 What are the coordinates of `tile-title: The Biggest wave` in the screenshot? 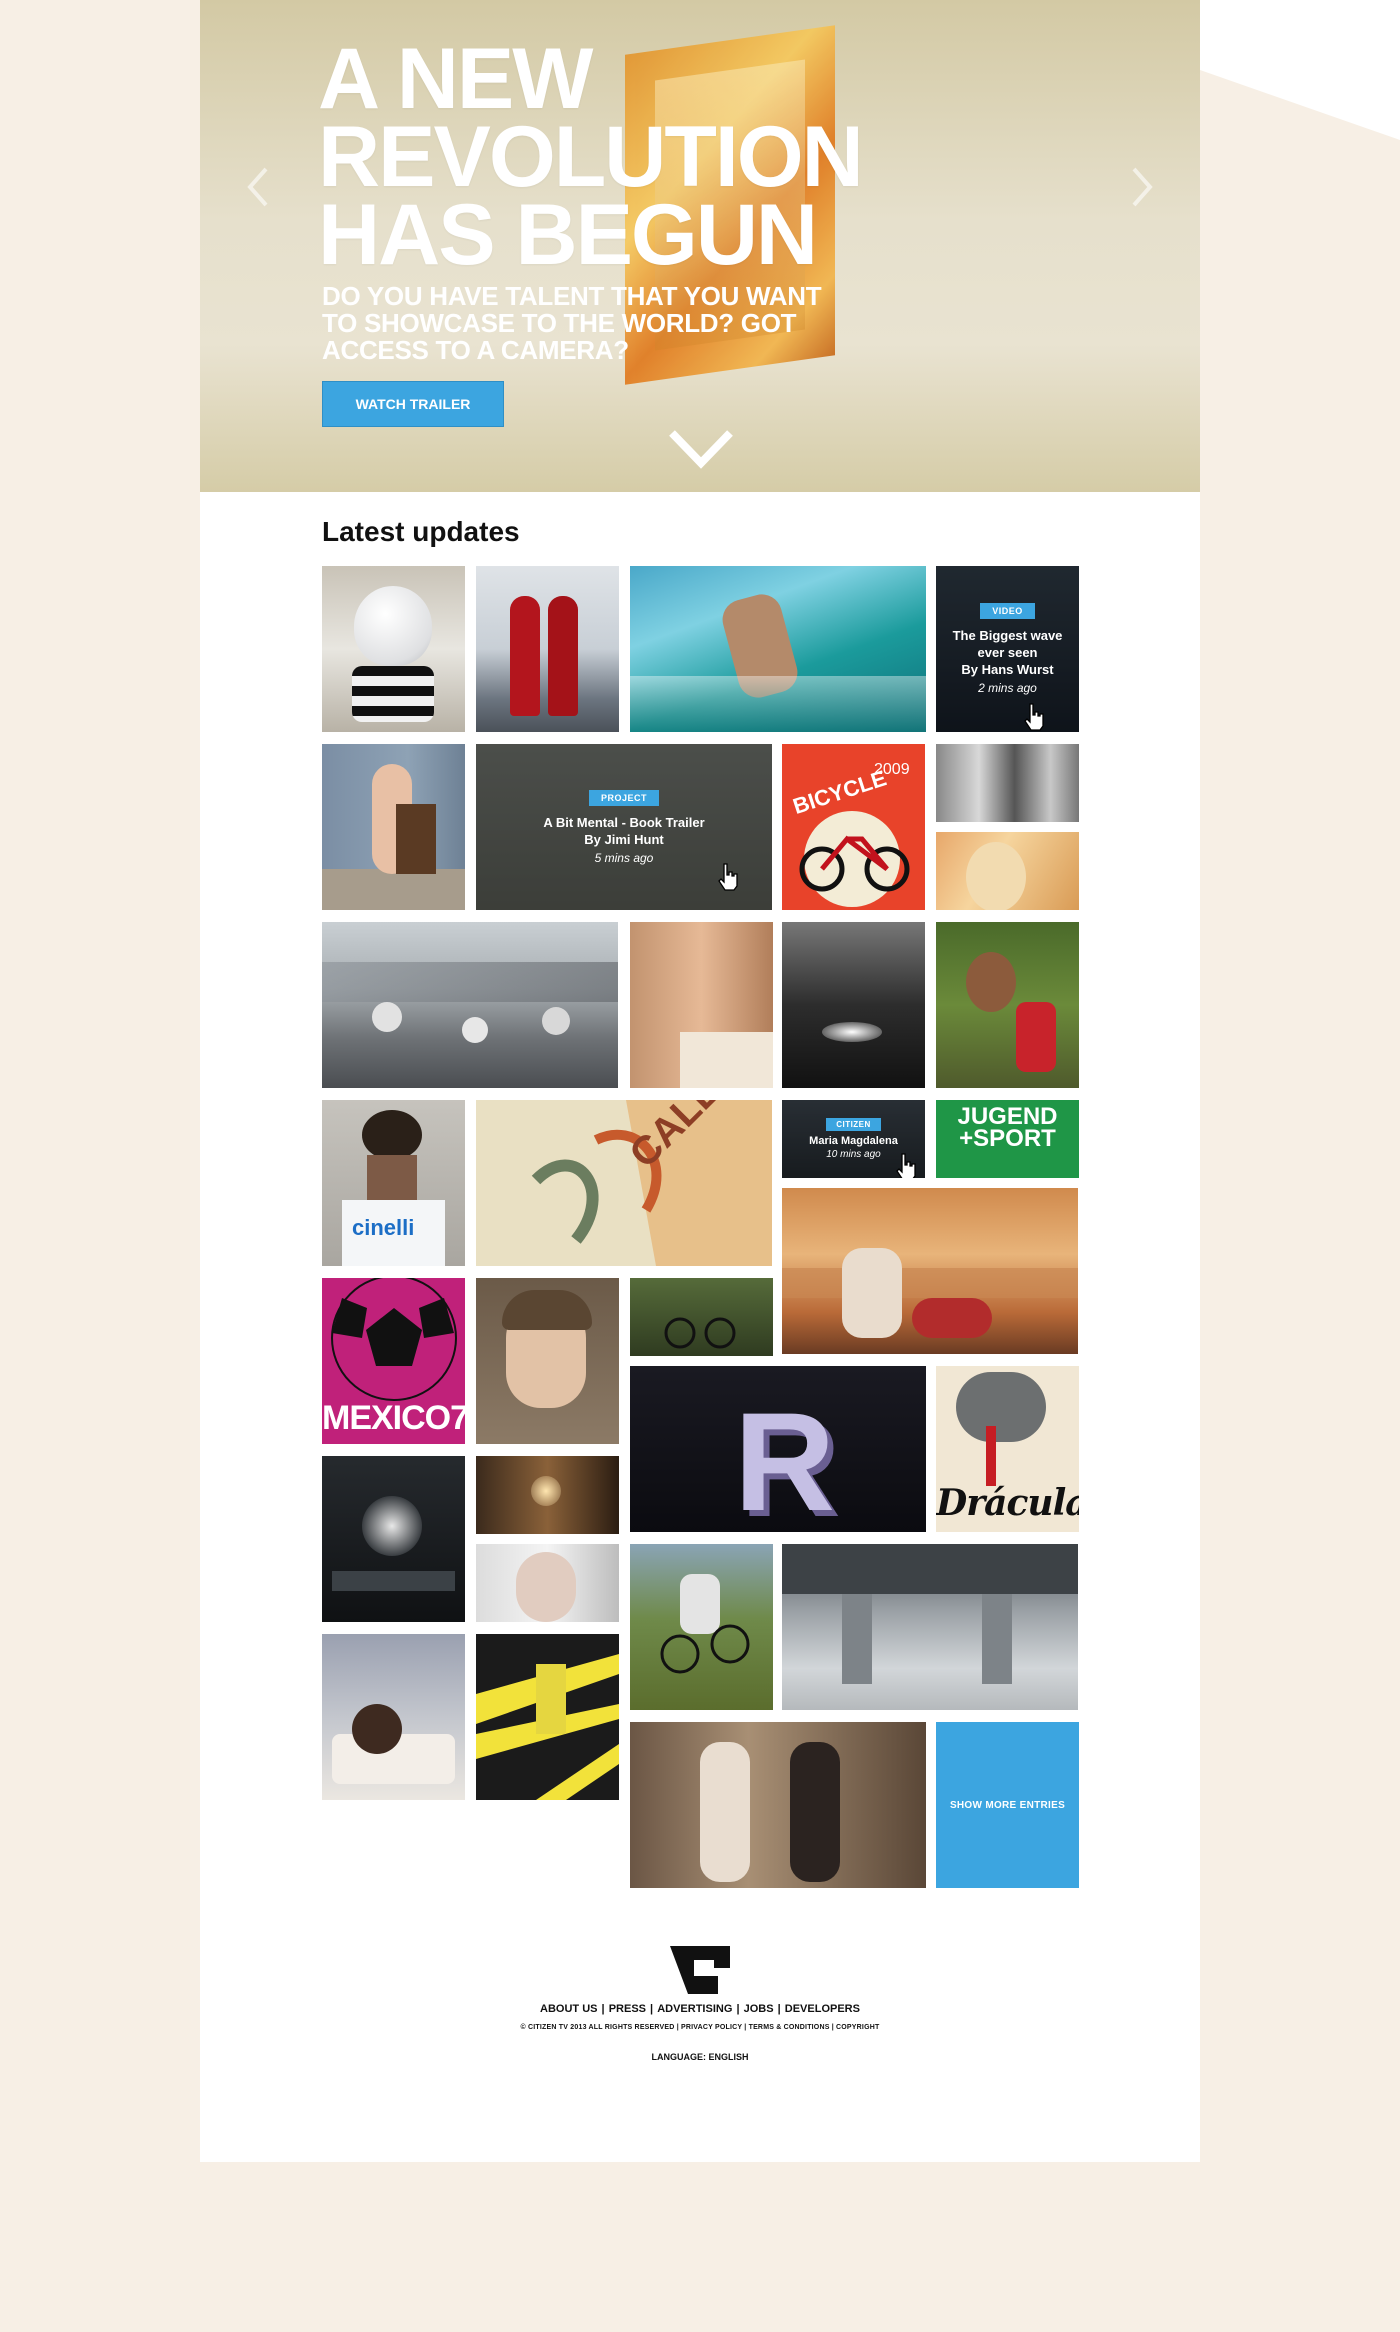 It's located at (1007, 635).